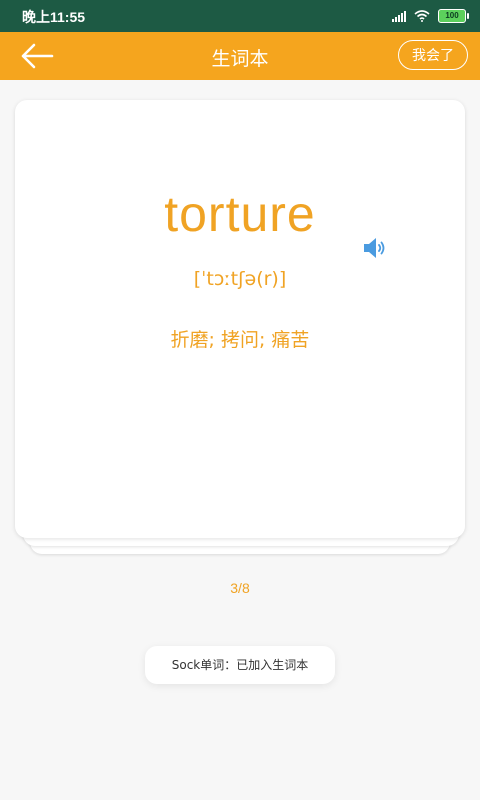  I want to click on battery-level: 100, so click(452, 15).